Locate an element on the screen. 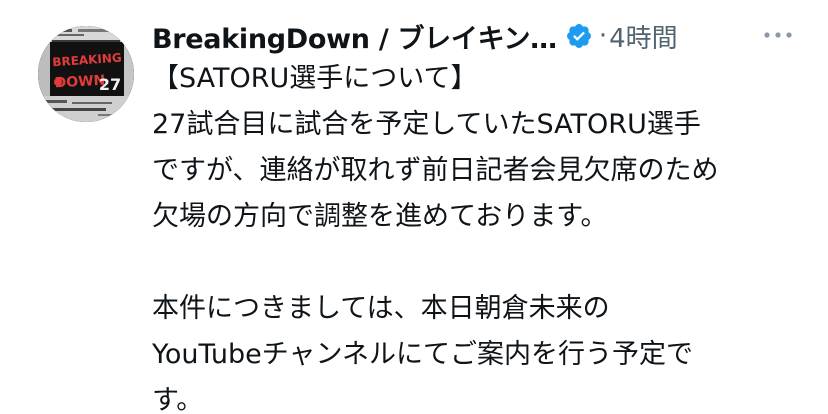 The image size is (828, 414). tweet-text-line: 【SATORU選手について】 is located at coordinates (315, 78).